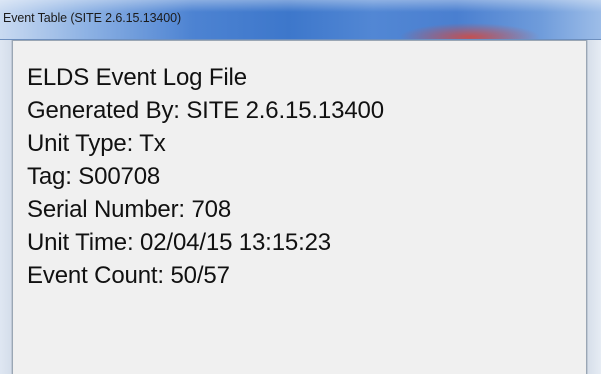  What do you see at coordinates (205, 110) in the screenshot?
I see `generated-by-line: Generated By: SITE 2.6.15.13400` at bounding box center [205, 110].